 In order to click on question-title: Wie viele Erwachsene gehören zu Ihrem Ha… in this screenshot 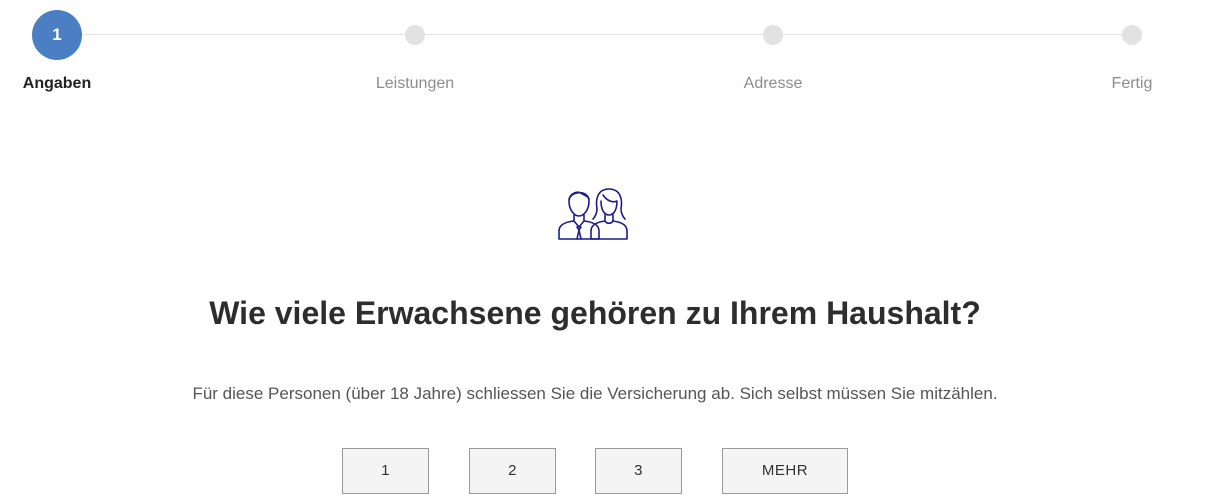, I will do `click(595, 313)`.